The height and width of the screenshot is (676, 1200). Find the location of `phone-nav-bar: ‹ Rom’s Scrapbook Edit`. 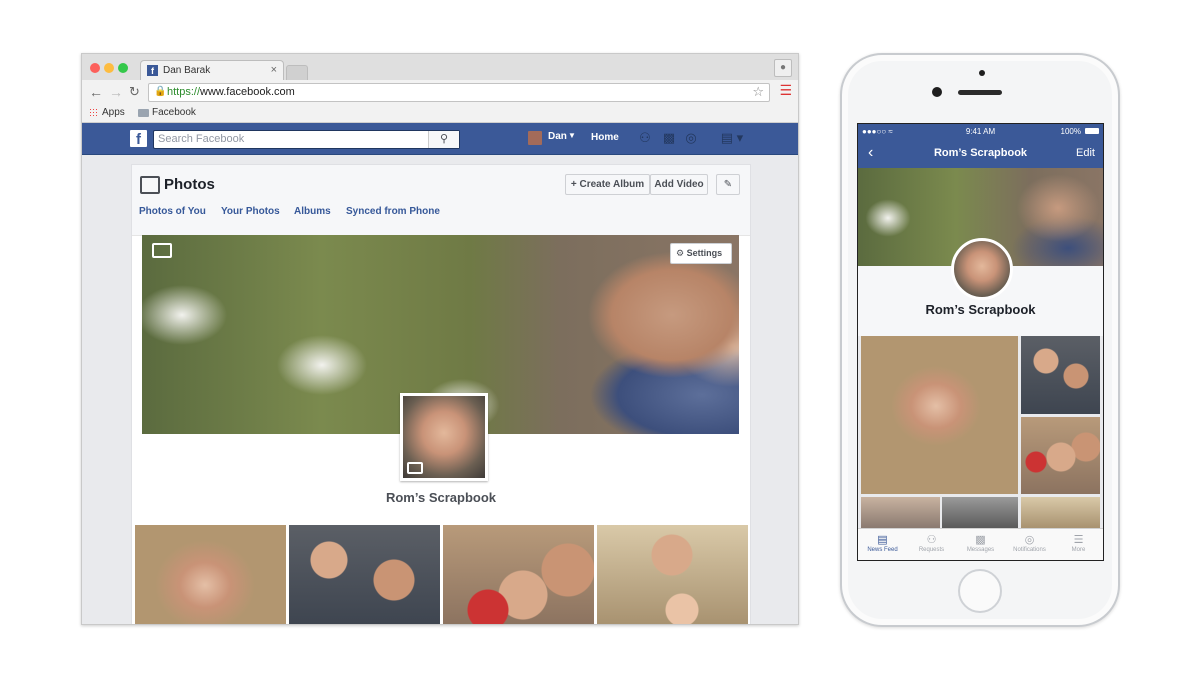

phone-nav-bar: ‹ Rom’s Scrapbook Edit is located at coordinates (980, 154).